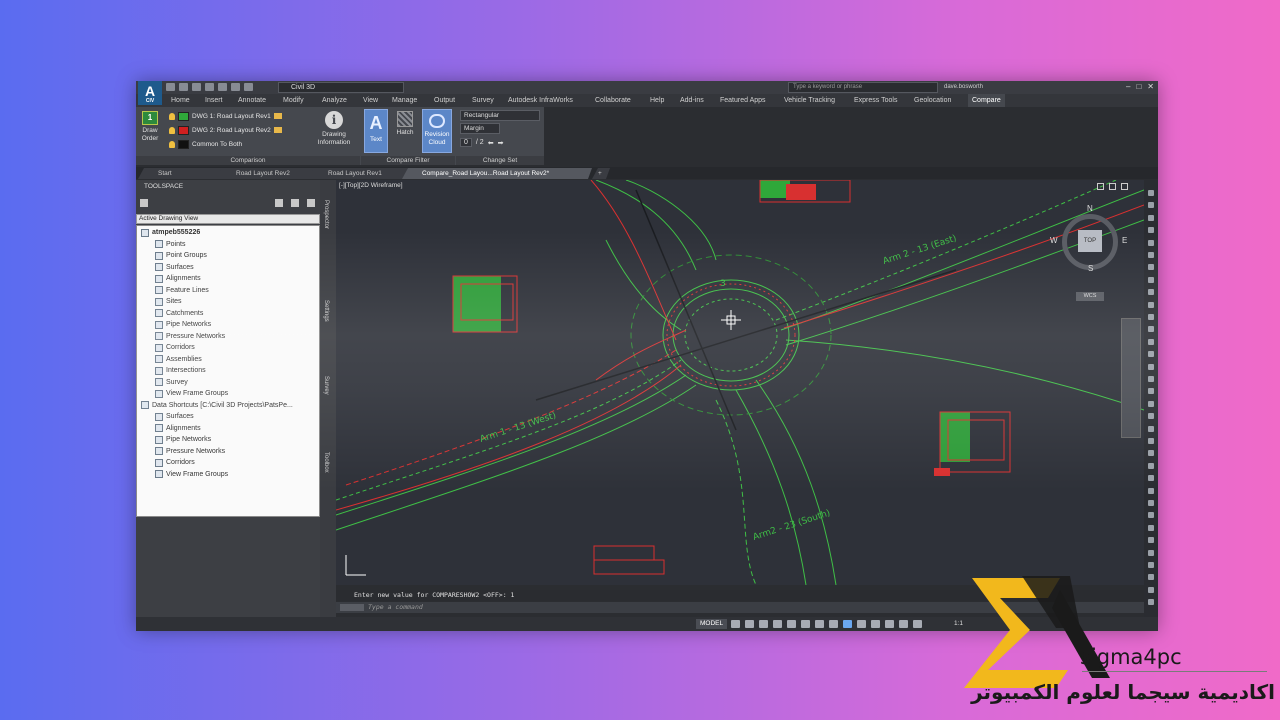  What do you see at coordinates (861, 624) in the screenshot?
I see `3d-osnap-icon` at bounding box center [861, 624].